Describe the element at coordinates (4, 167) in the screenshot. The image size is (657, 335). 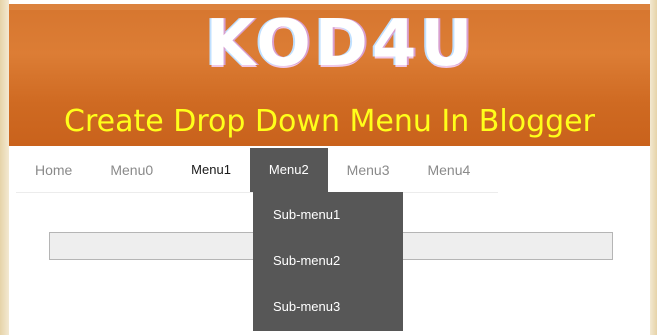
I see `page-background-left` at that location.